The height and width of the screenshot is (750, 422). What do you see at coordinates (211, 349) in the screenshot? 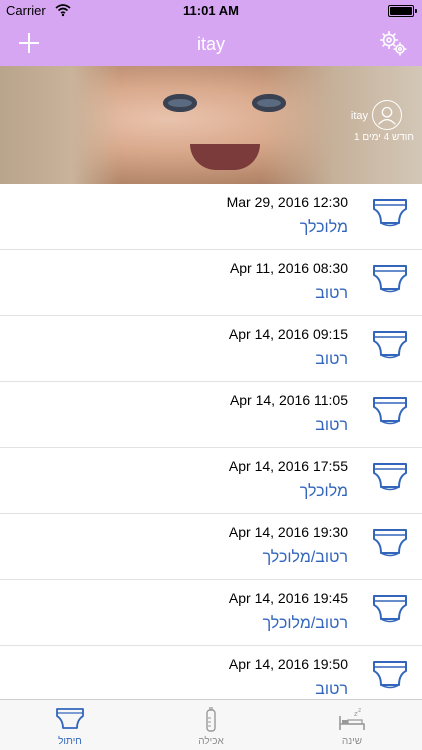
I see `list-item: Apr 14, 2016 09:15 רטוב` at bounding box center [211, 349].